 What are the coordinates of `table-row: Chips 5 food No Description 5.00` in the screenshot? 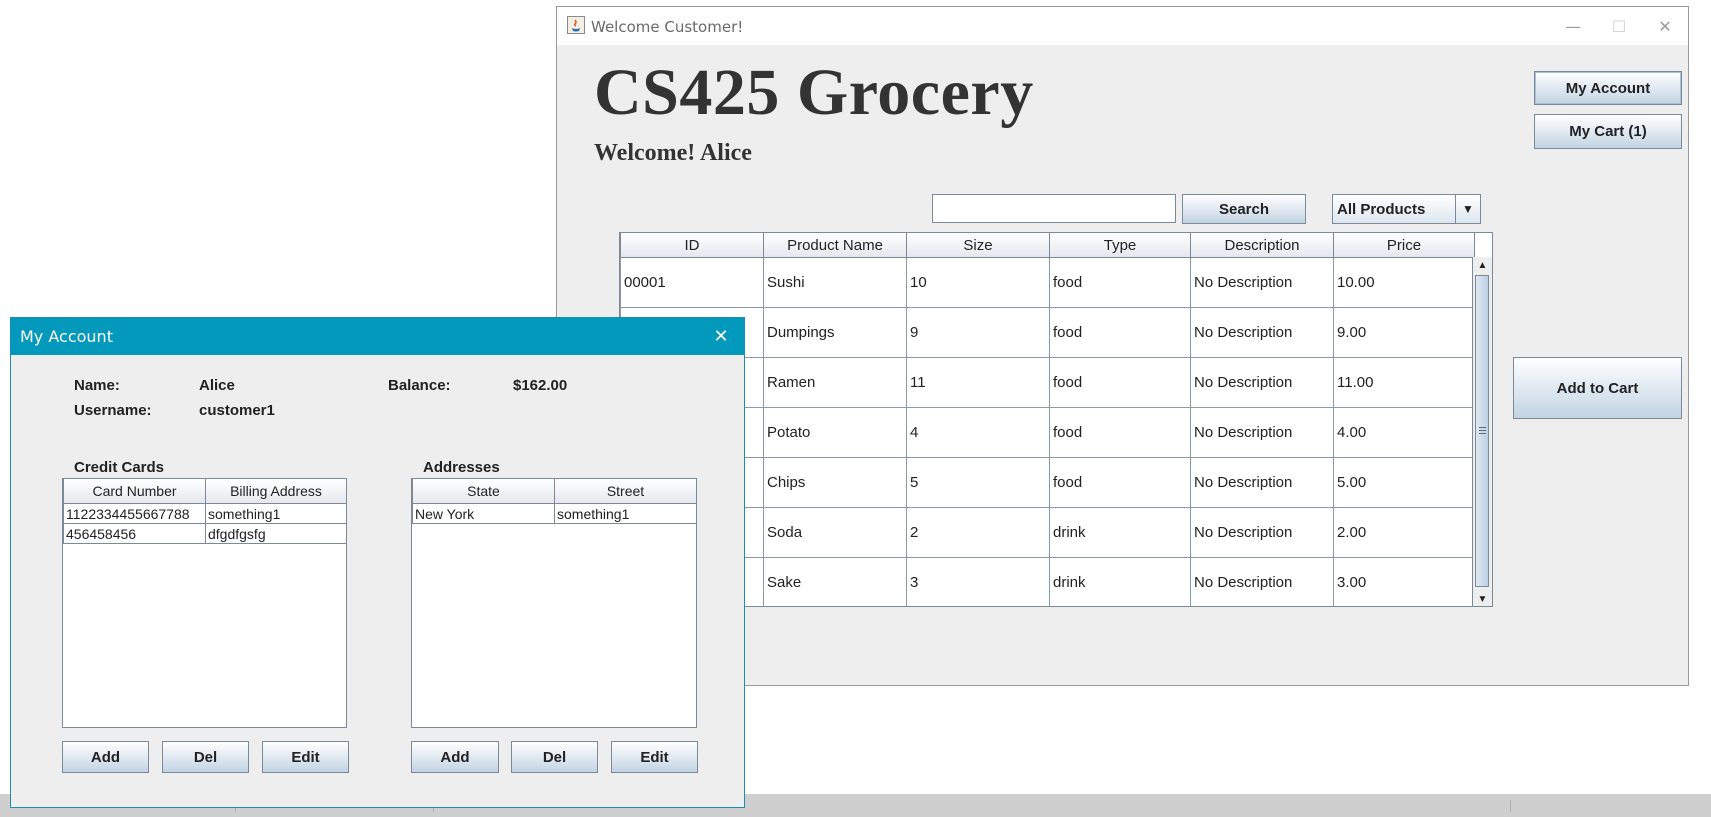 It's located at (1047, 482).